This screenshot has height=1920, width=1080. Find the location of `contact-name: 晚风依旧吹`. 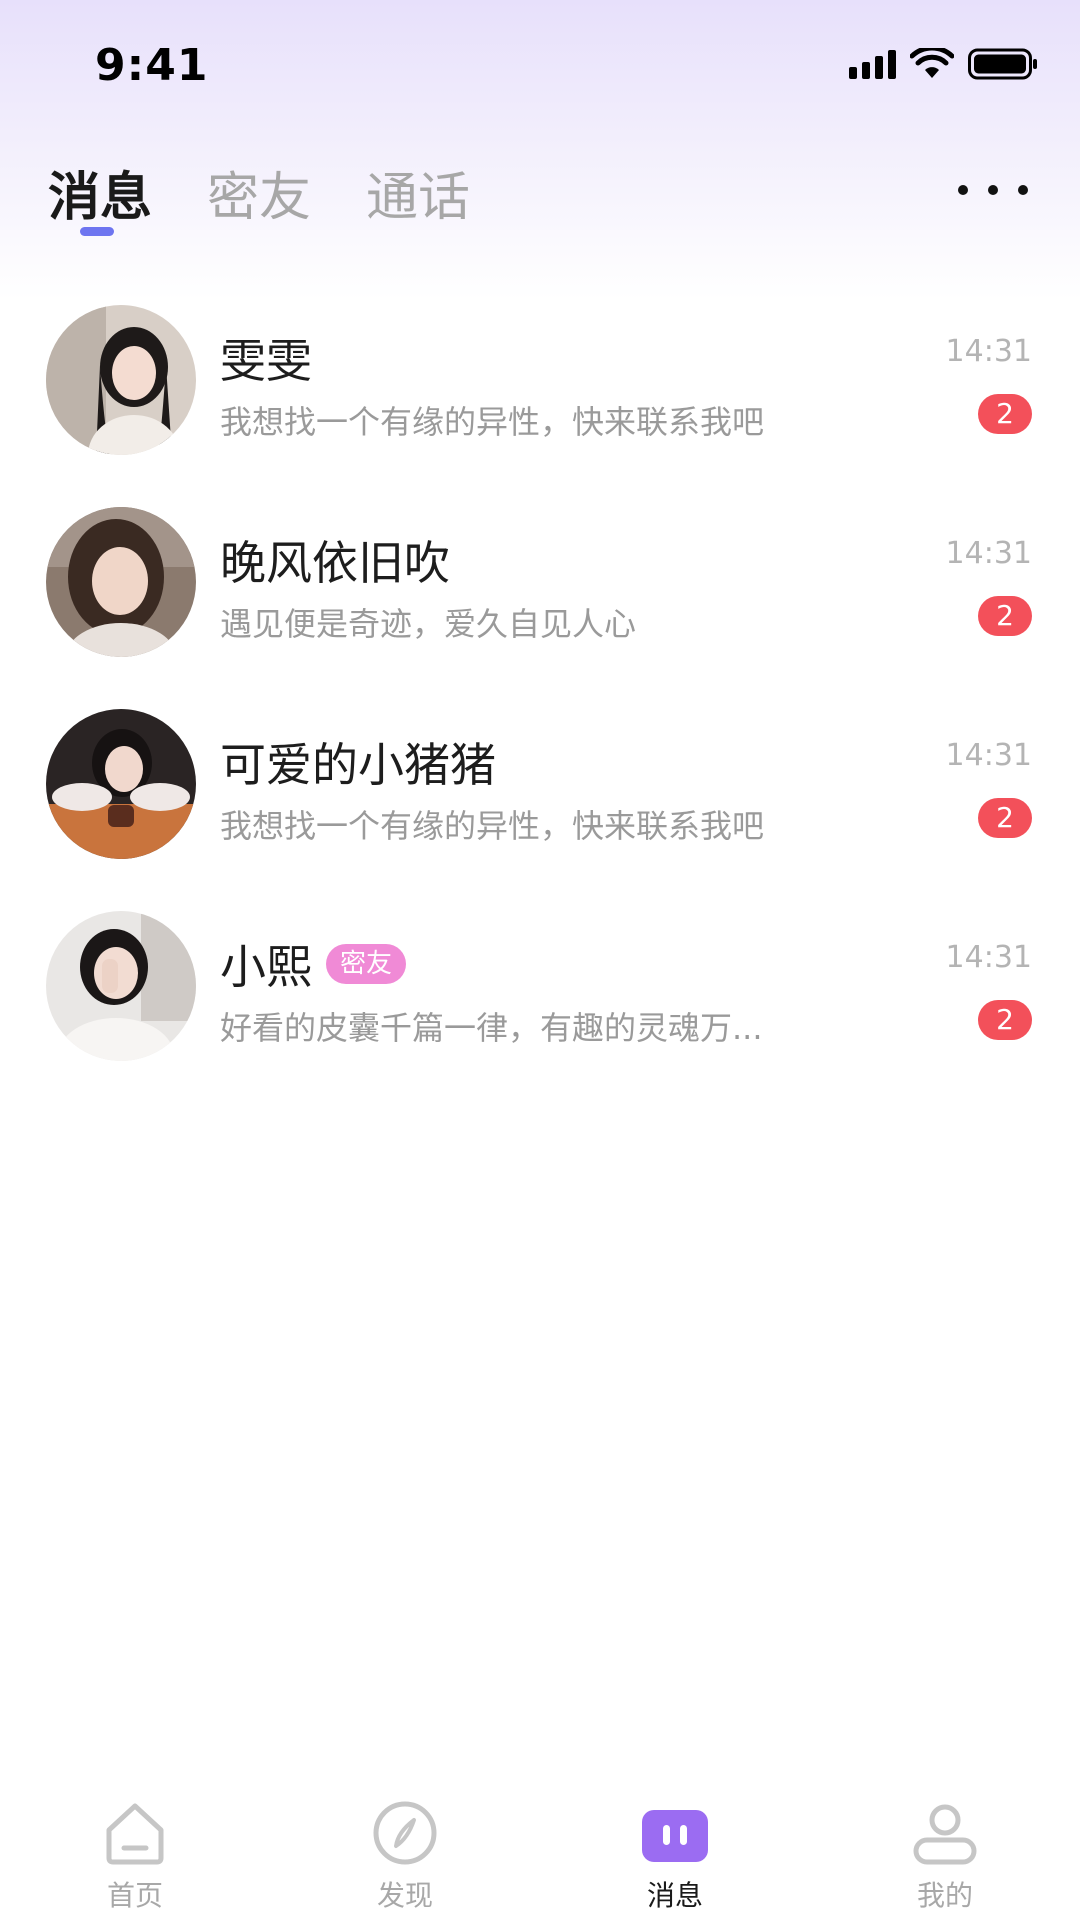

contact-name: 晚风依旧吹 is located at coordinates (335, 563).